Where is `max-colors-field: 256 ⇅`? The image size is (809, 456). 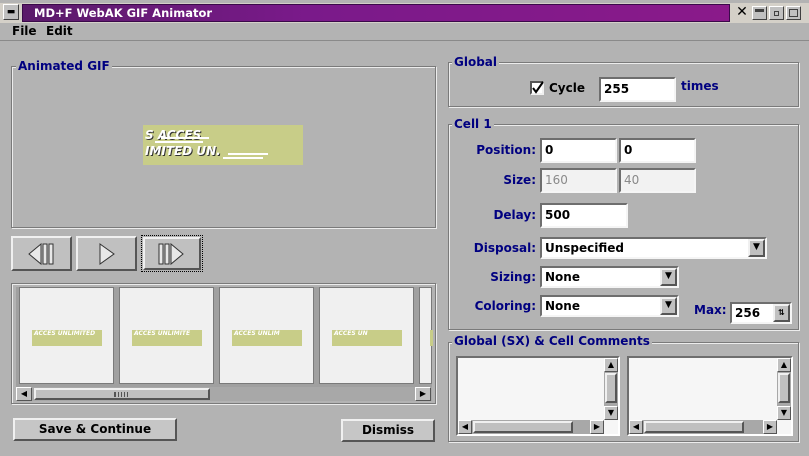
max-colors-field: 256 ⇅ is located at coordinates (761, 313).